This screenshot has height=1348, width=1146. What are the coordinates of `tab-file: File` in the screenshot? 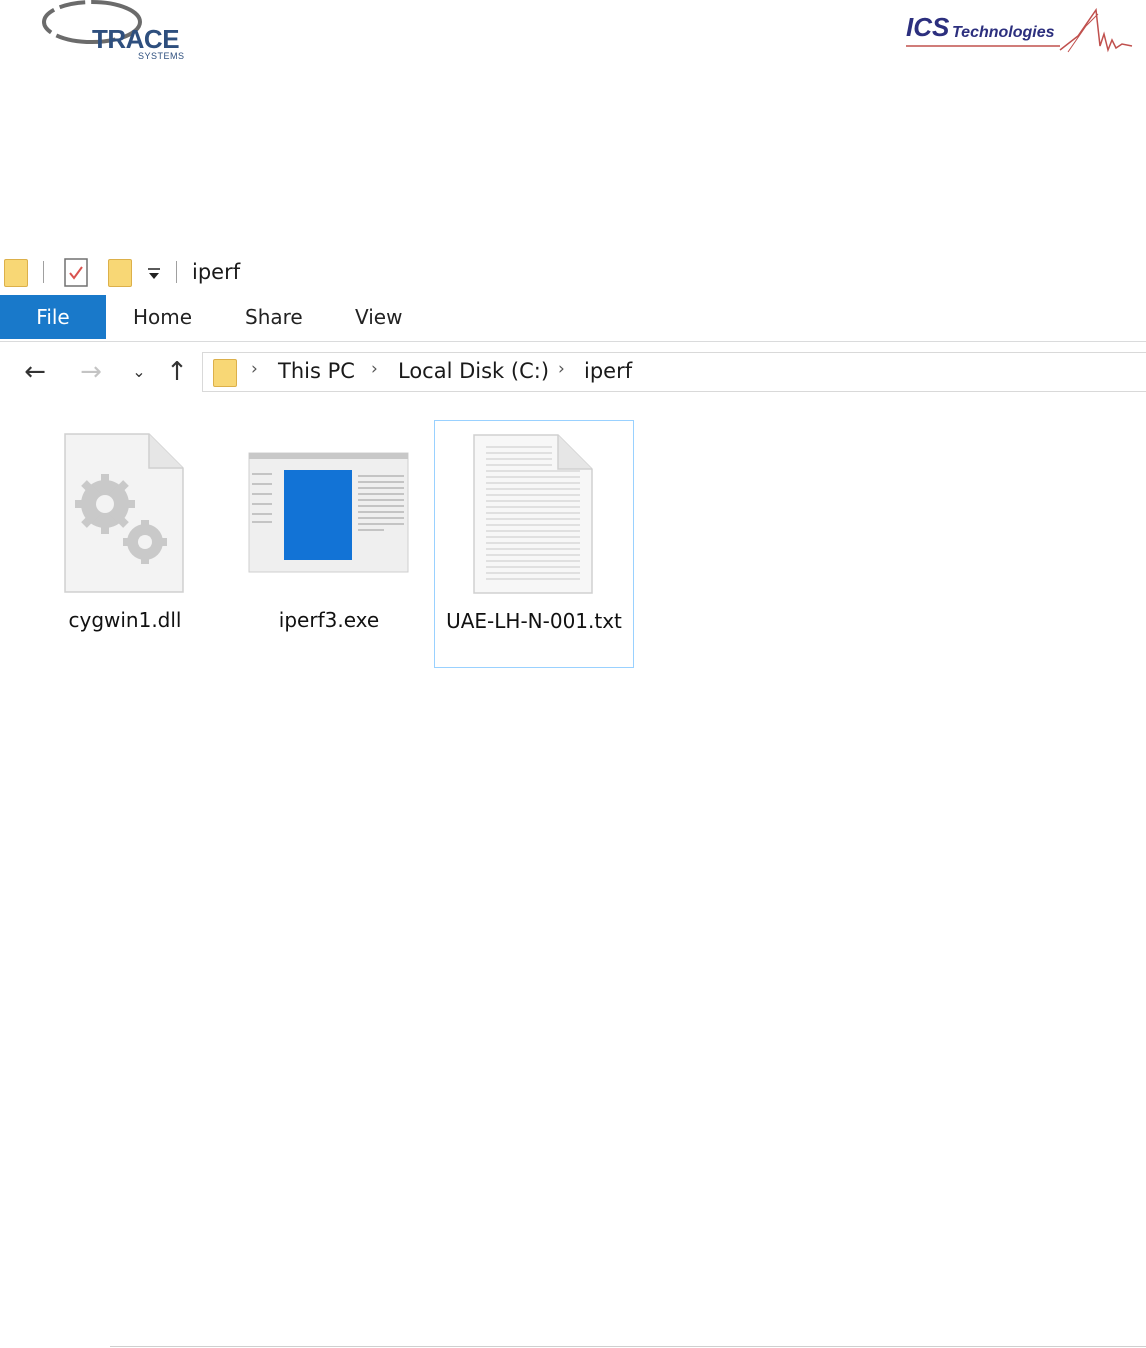 It's located at (53, 317).